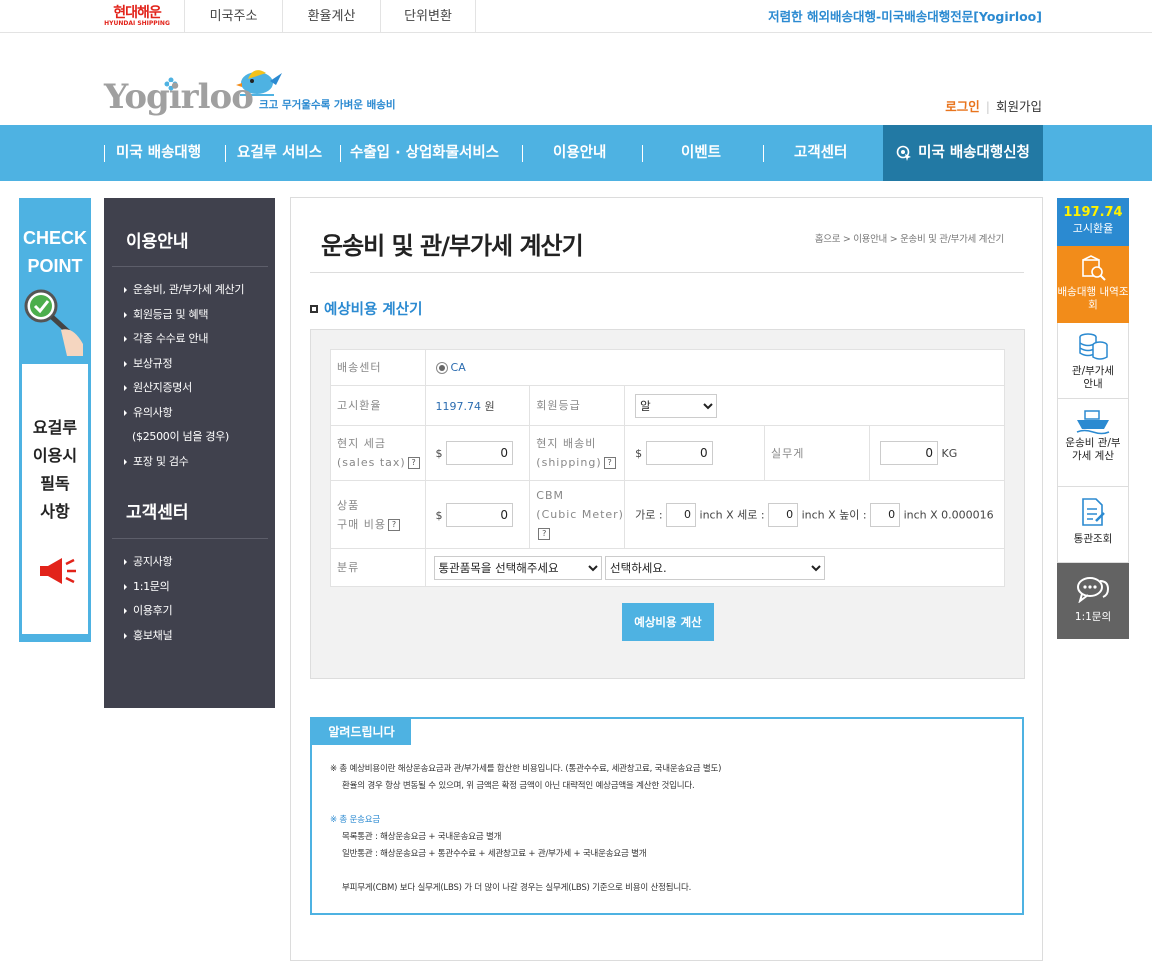 The height and width of the screenshot is (970, 1152). I want to click on nav-us-shipping: 미국 배송대행, so click(158, 153).